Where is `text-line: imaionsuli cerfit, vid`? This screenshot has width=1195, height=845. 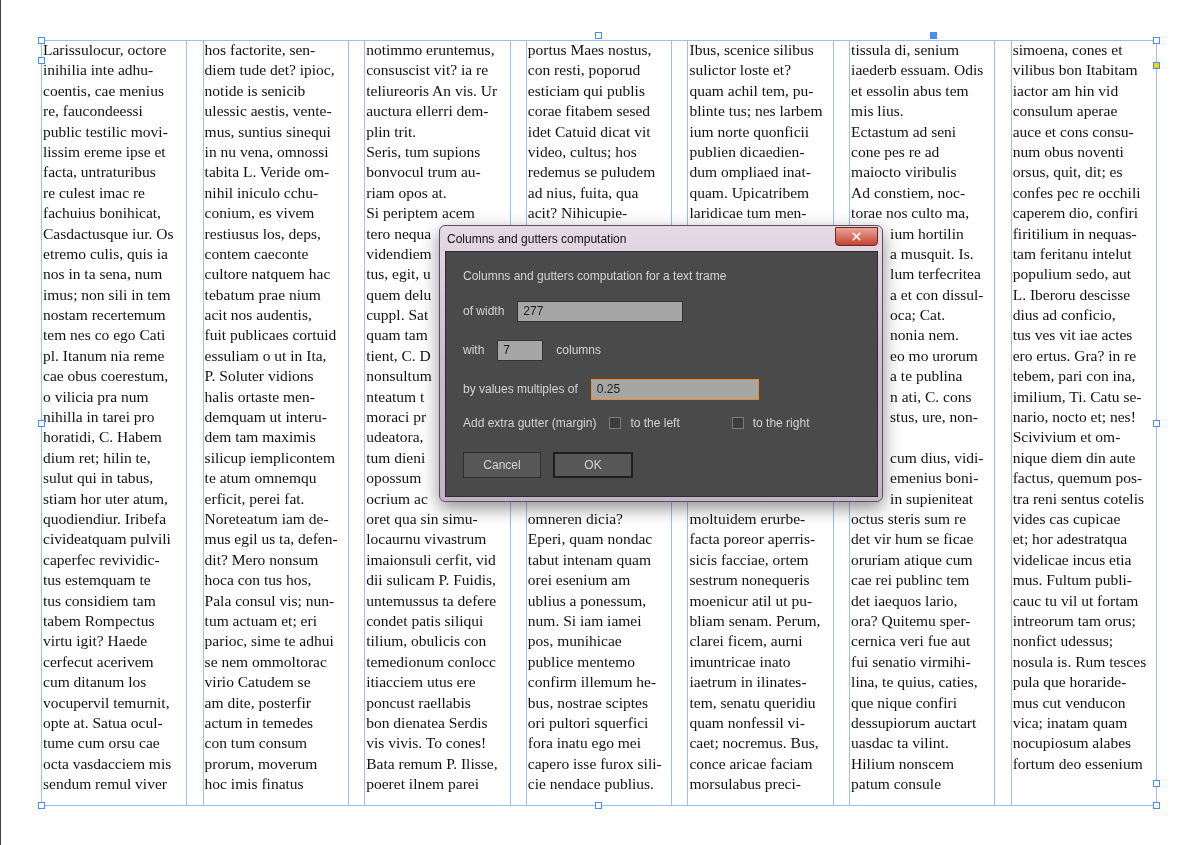 text-line: imaionsuli cerfit, vid is located at coordinates (431, 559).